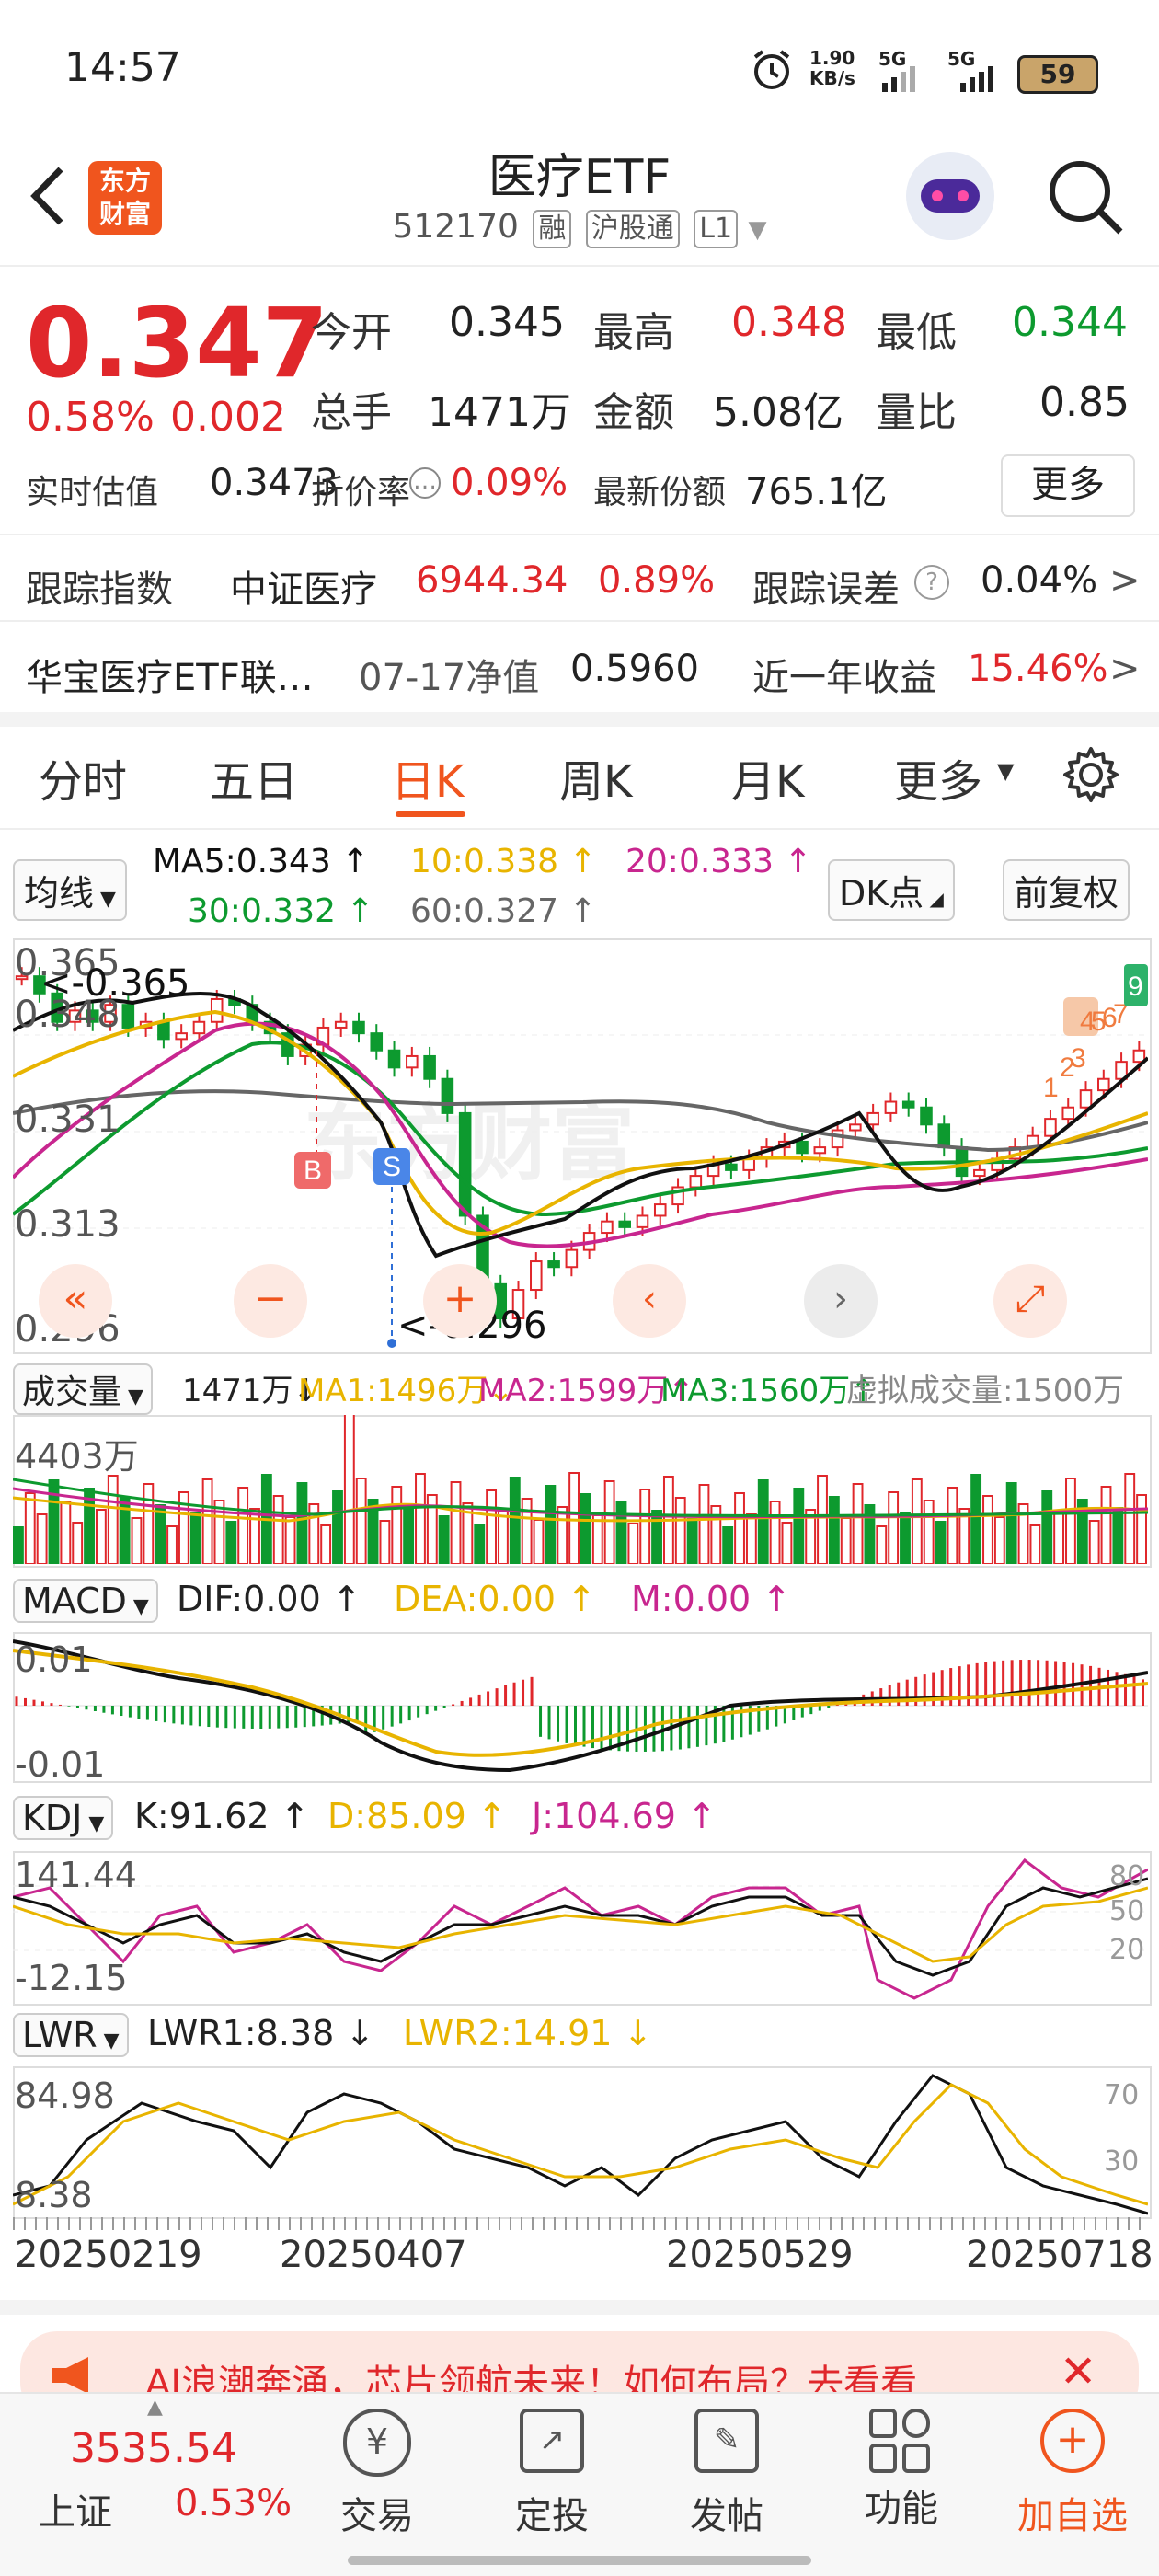 The image size is (1159, 2576). I want to click on kdj-j: J:104.69 ↑, so click(624, 1816).